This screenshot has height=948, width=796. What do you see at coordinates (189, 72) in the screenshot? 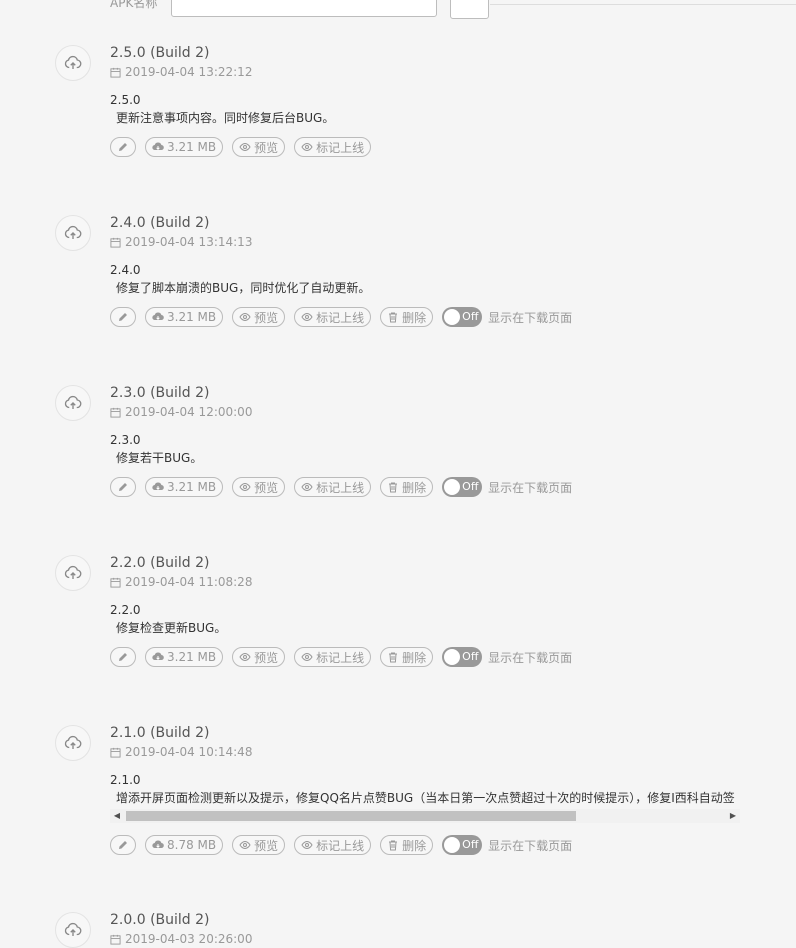
I see `date-text: 2019-04-04 13:22:12` at bounding box center [189, 72].